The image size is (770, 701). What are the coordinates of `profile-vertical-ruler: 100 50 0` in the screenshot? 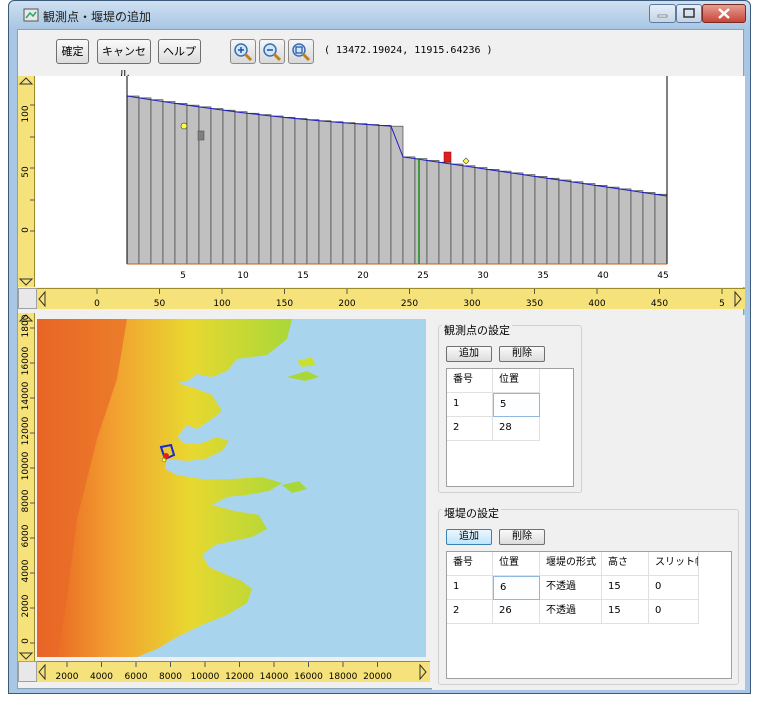 It's located at (26, 181).